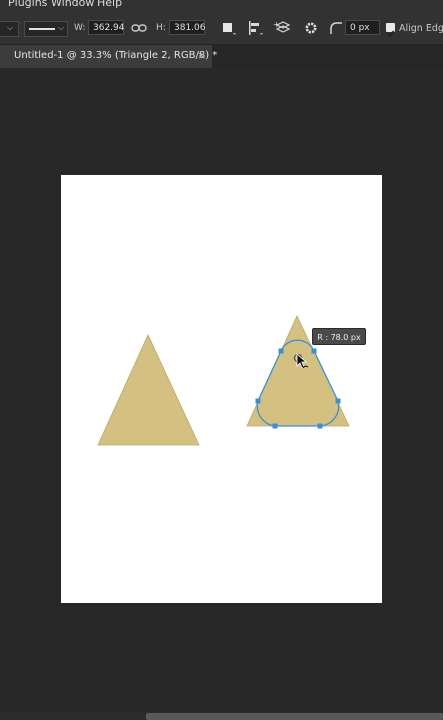 This screenshot has width=443, height=720. I want to click on radius-tooltip: R : 78.0 px, so click(339, 336).